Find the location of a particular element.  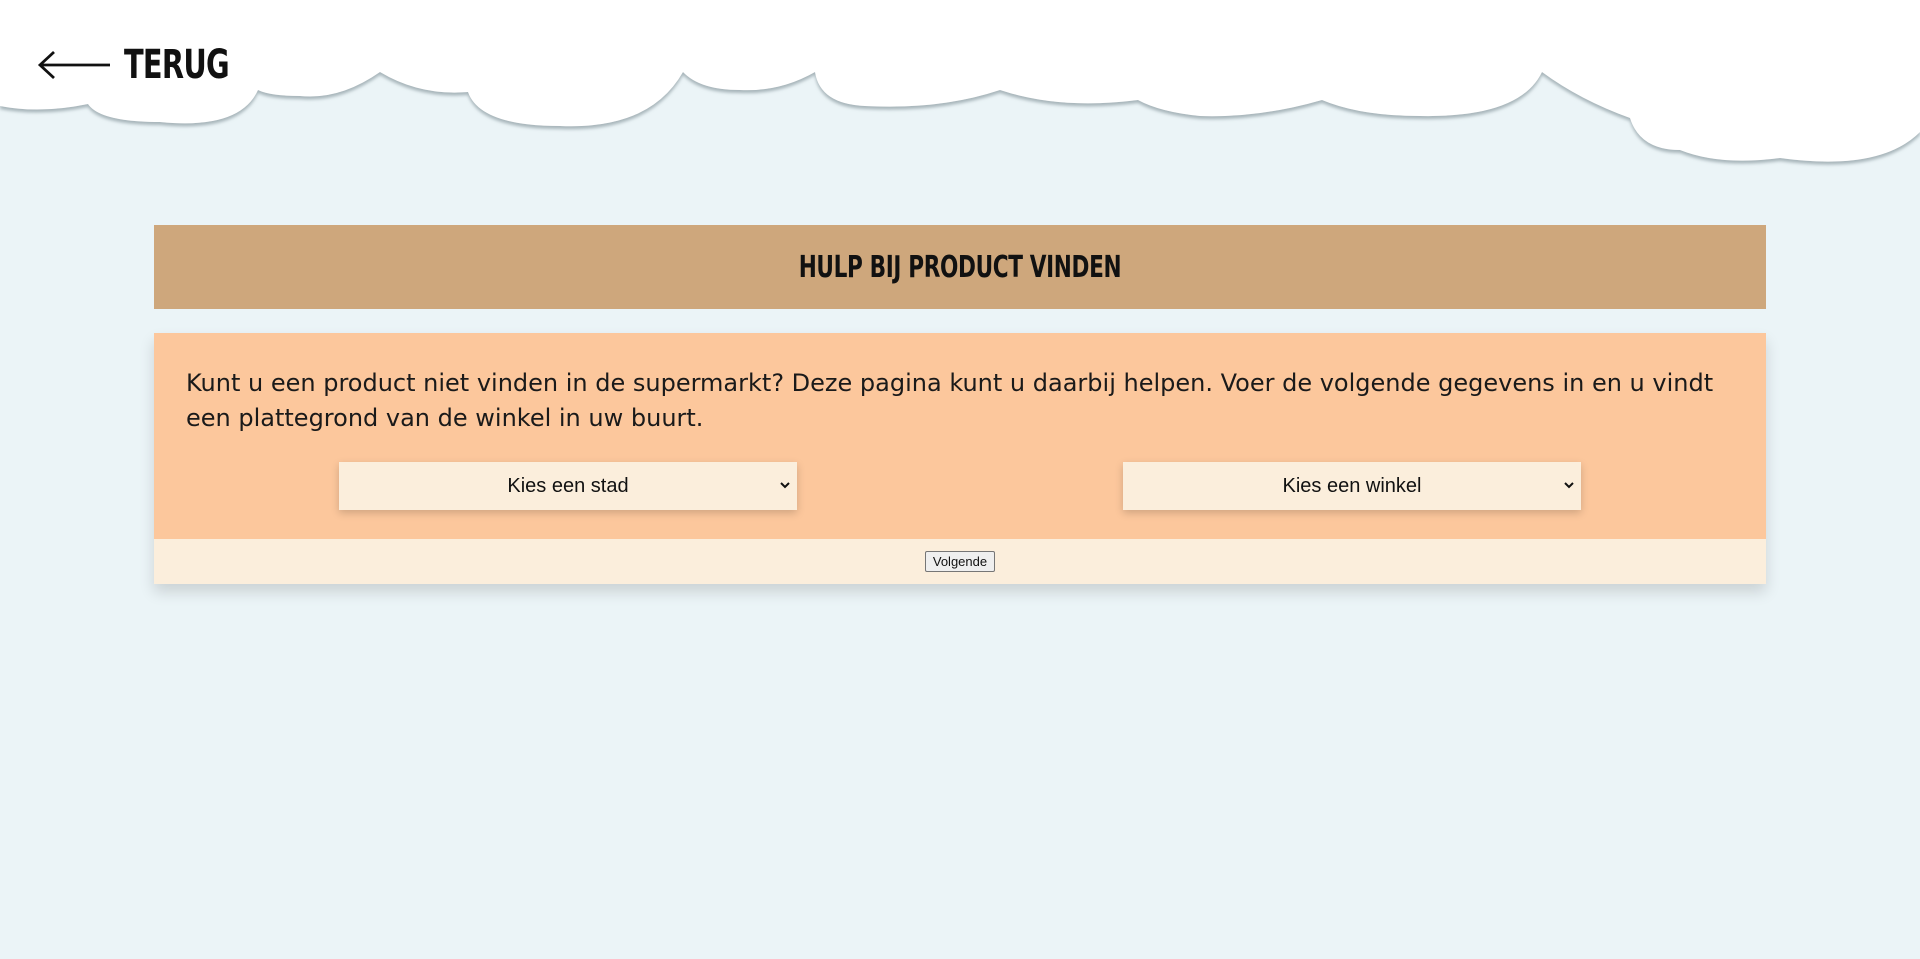

page-title: HULP BIJ PRODUCT VINDEN is located at coordinates (960, 267).